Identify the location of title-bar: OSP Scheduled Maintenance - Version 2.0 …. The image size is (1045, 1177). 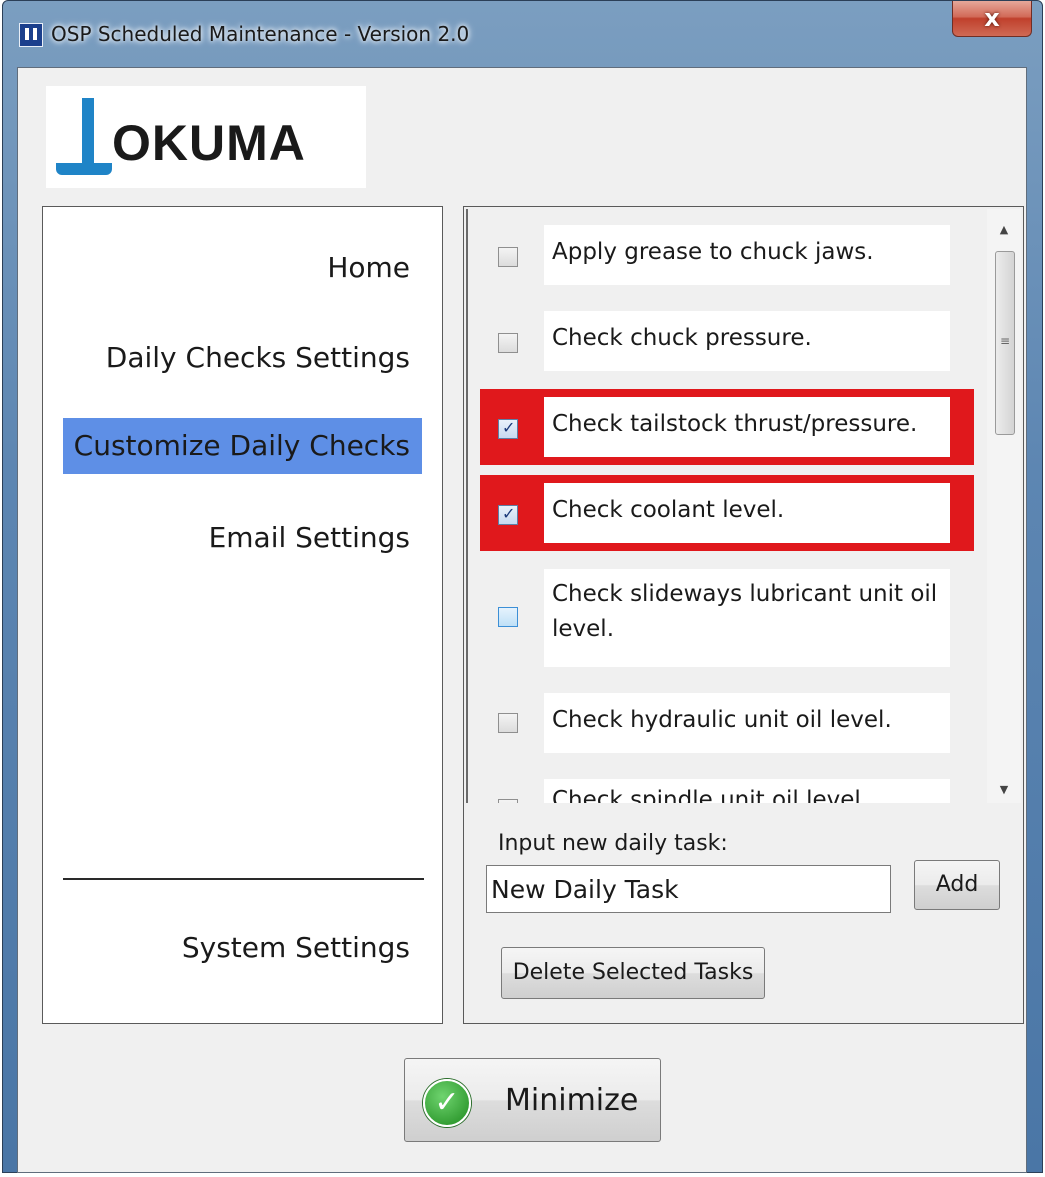
(522, 34).